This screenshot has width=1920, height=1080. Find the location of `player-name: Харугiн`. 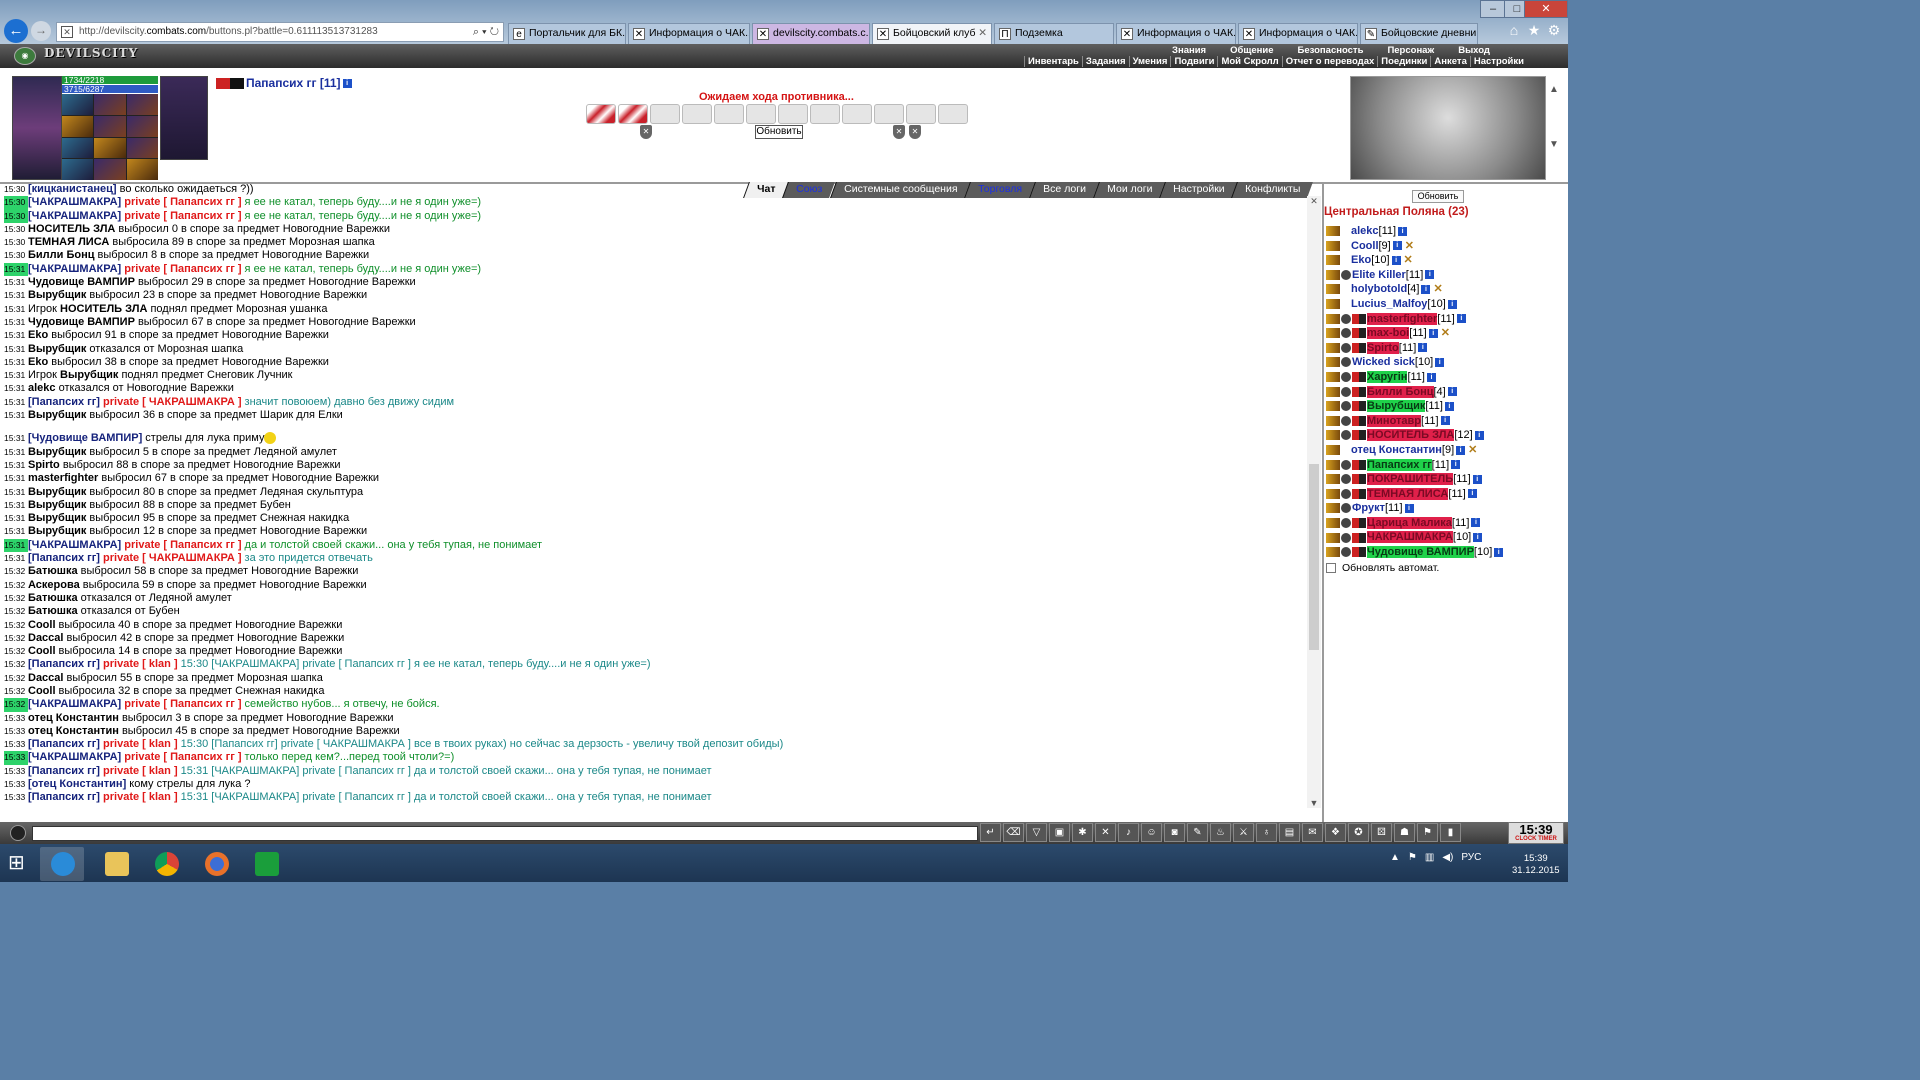

player-name: Харугiн is located at coordinates (1387, 376).